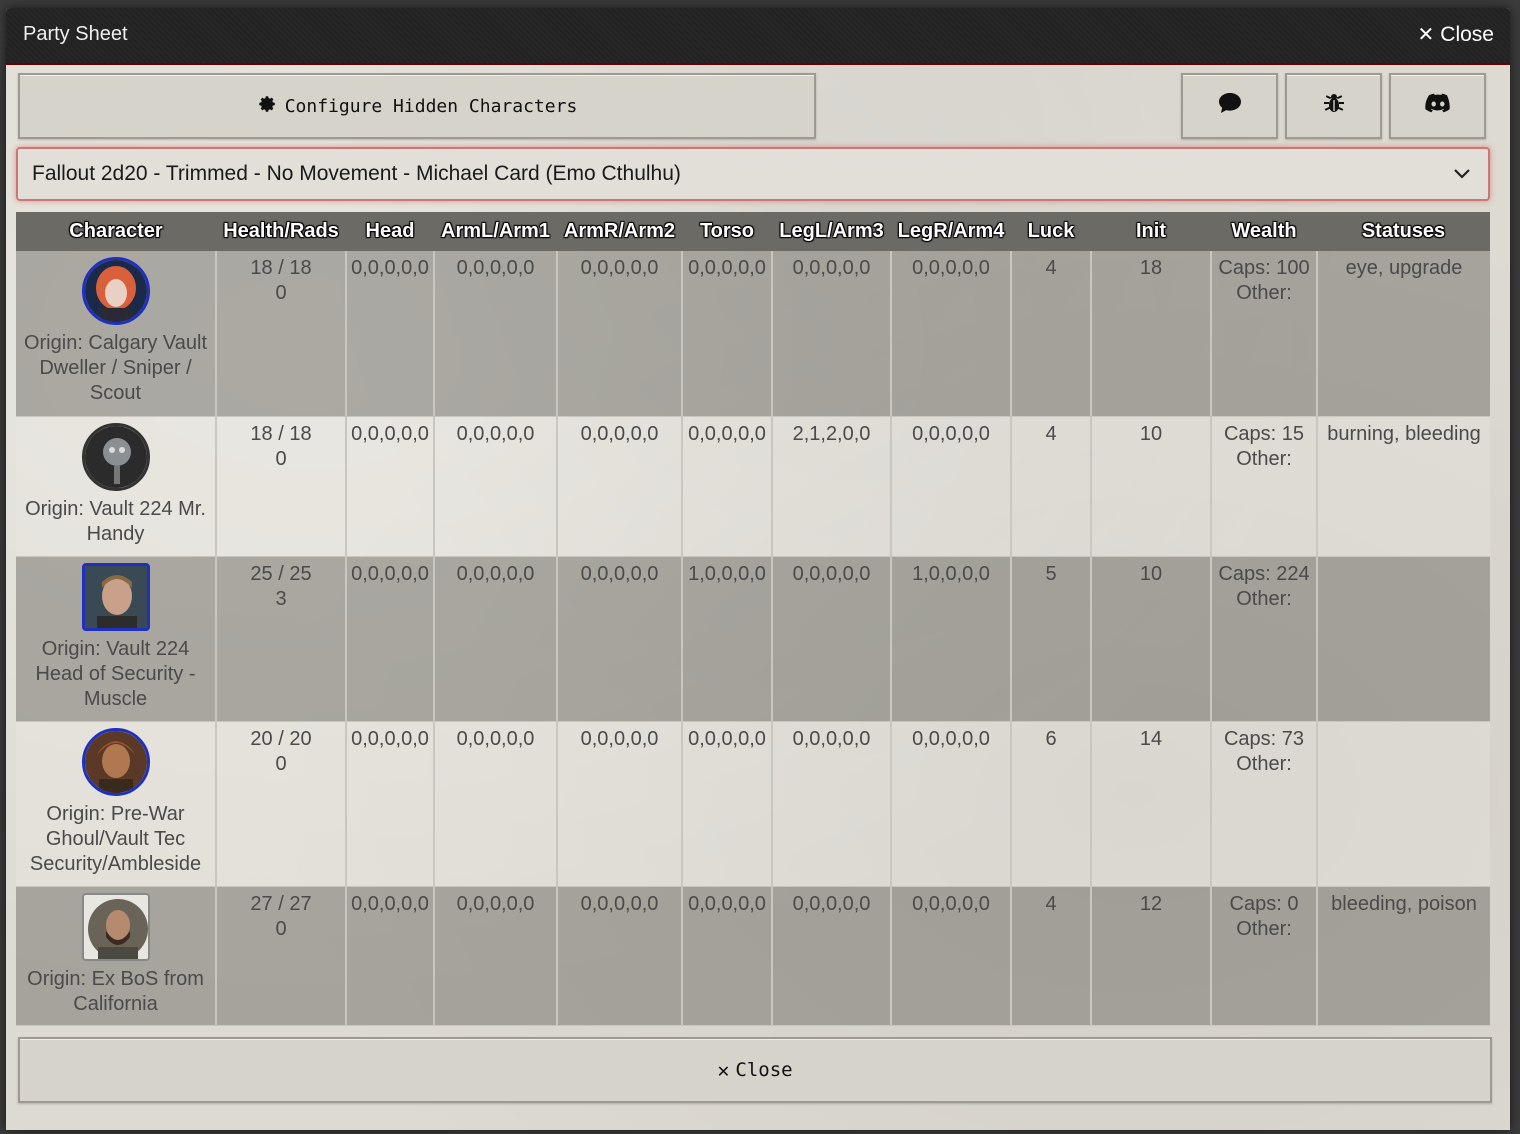  Describe the element at coordinates (755, 1070) in the screenshot. I see `close-button-bottom: ✕ Close` at that location.